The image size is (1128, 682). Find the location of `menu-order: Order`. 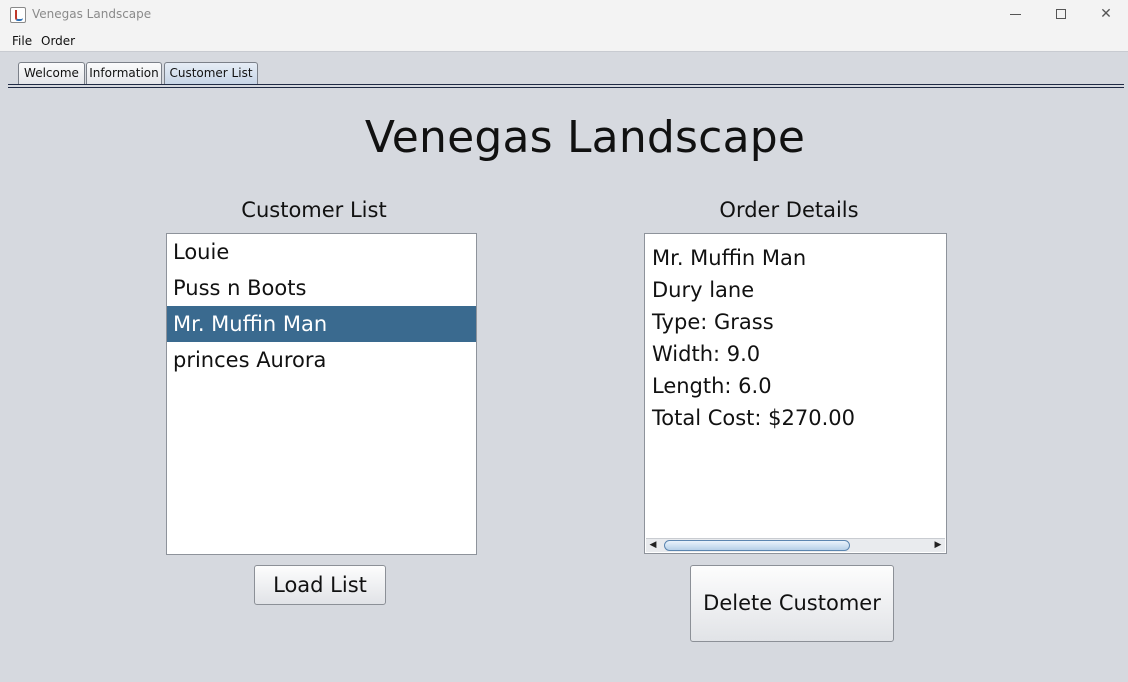

menu-order: Order is located at coordinates (58, 41).